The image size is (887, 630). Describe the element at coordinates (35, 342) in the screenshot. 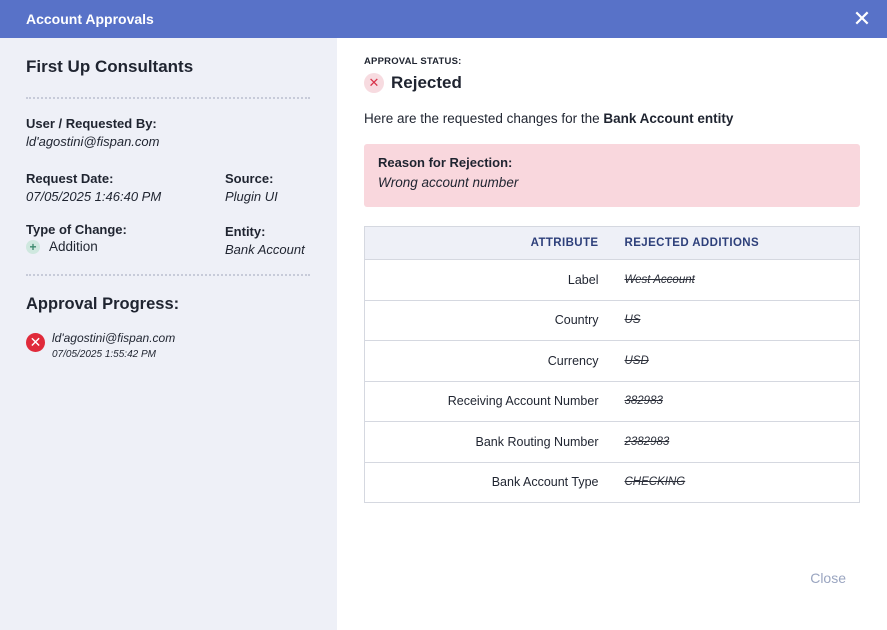

I see `rejected-icon: ✕` at that location.